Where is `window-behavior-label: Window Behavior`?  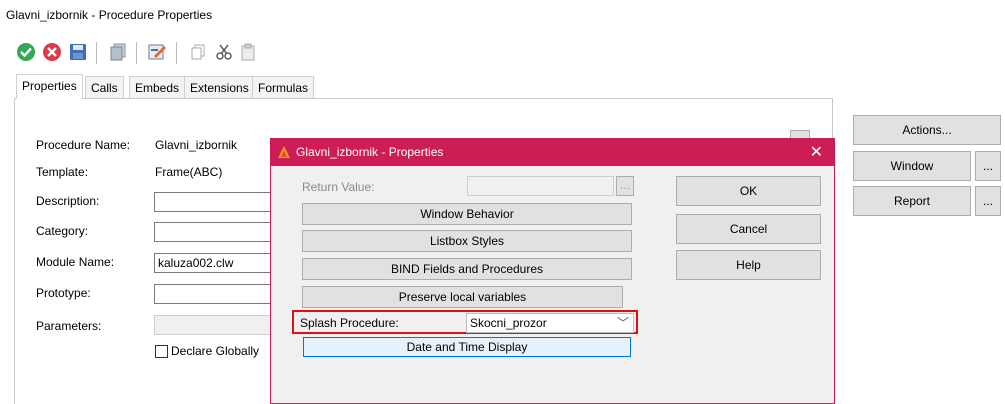 window-behavior-label: Window Behavior is located at coordinates (467, 214).